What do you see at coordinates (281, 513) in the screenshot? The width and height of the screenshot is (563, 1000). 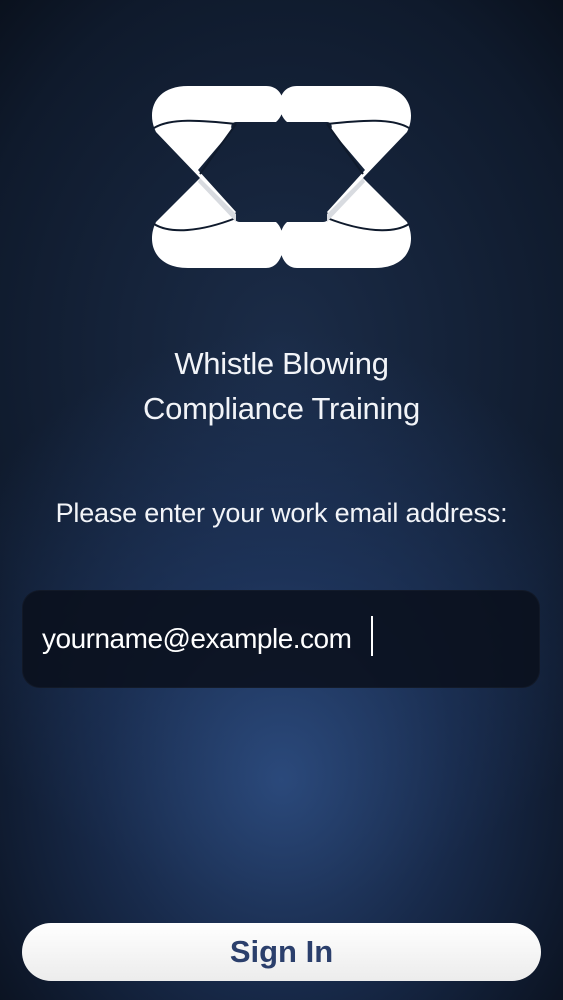 I see `email-prompt-label: Please enter your work email address:` at bounding box center [281, 513].